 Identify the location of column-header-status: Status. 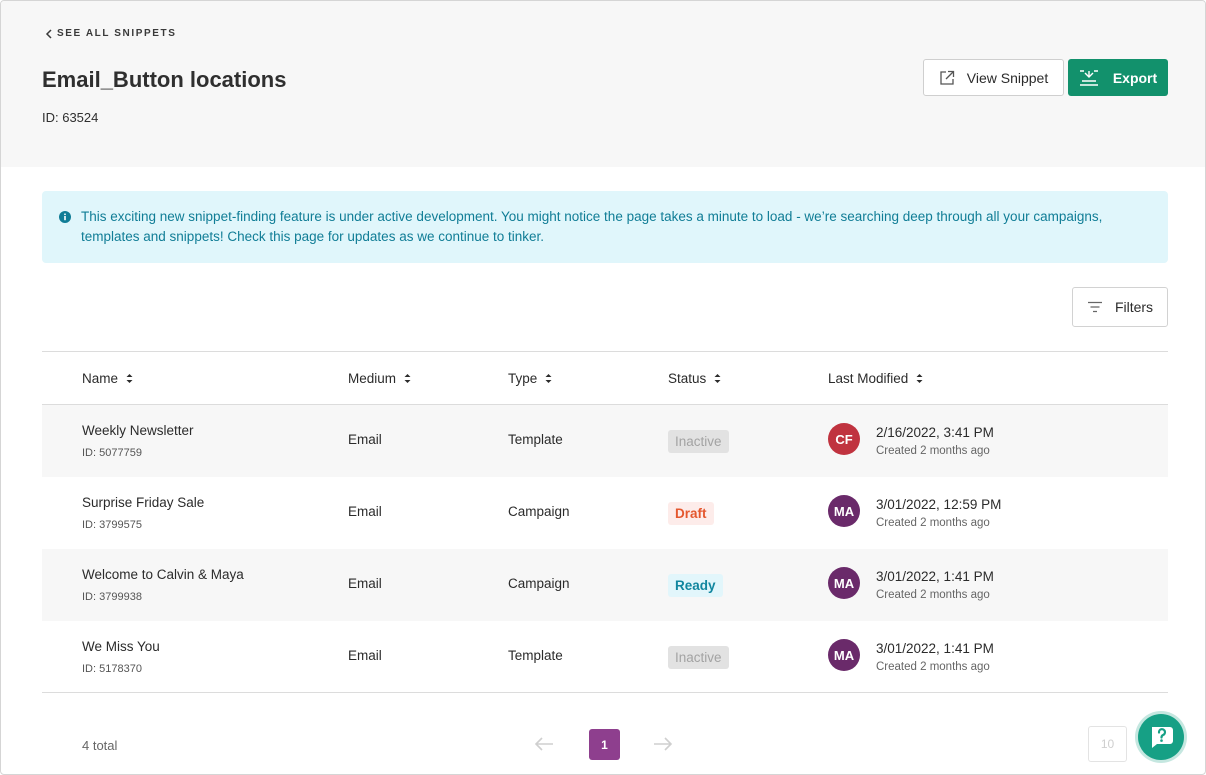
(694, 378).